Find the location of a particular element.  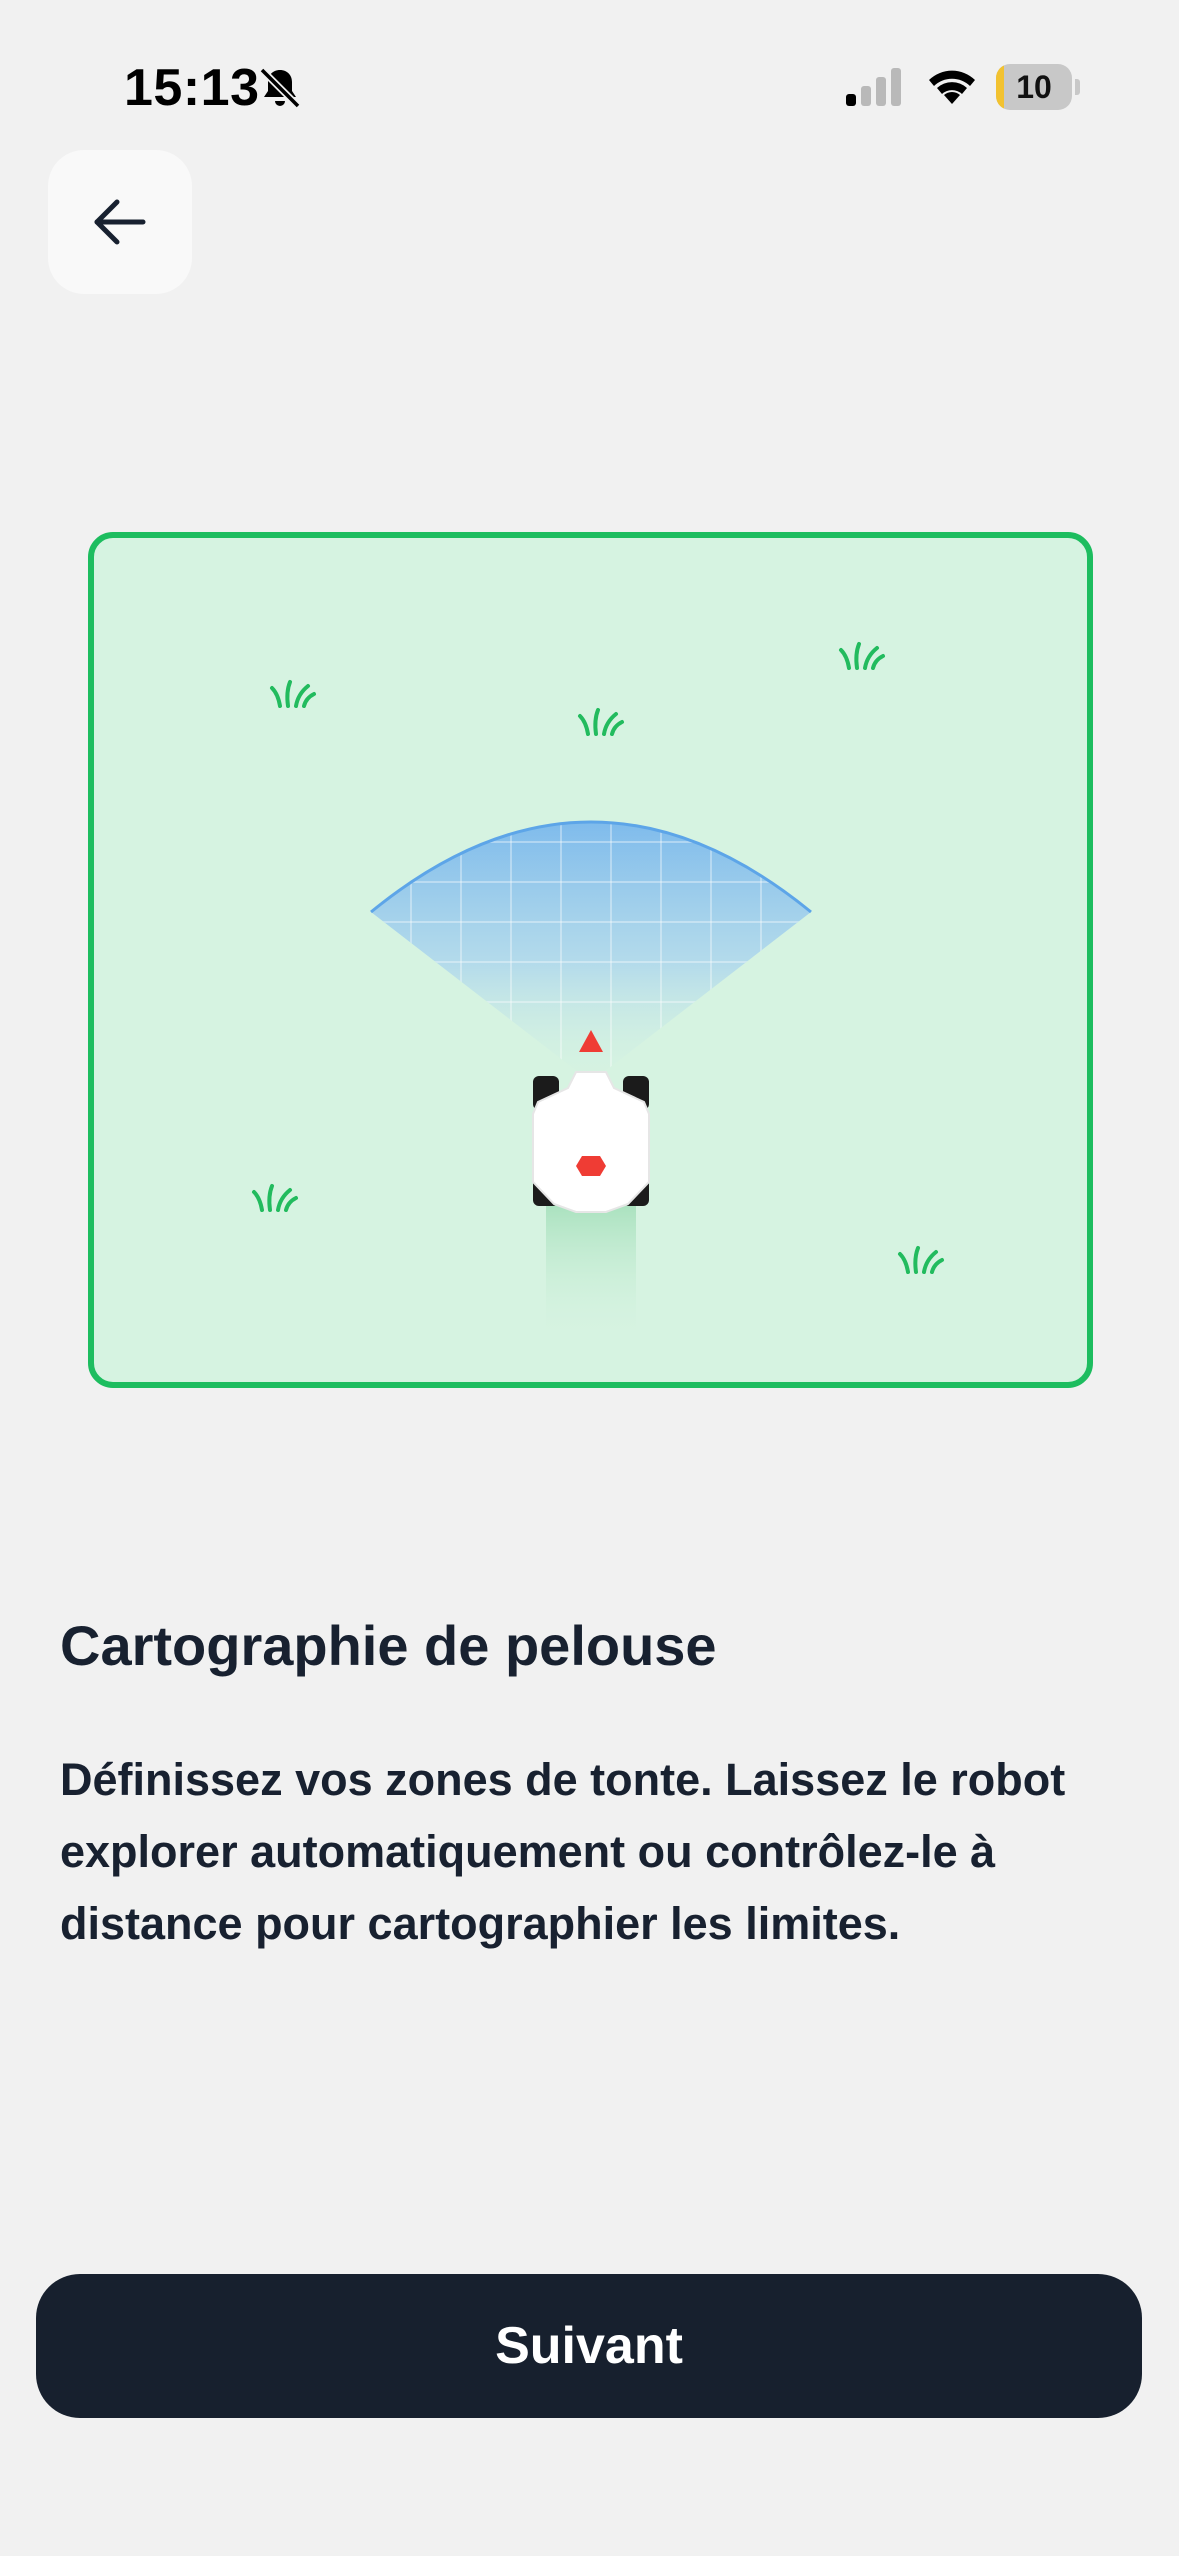

arrow-left-icon is located at coordinates (120, 222).